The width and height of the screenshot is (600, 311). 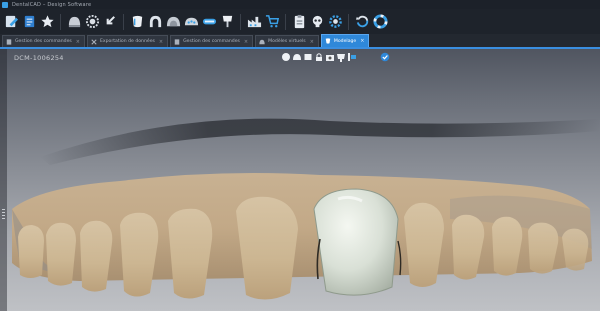 I want to click on skull-icon, so click(x=317, y=21).